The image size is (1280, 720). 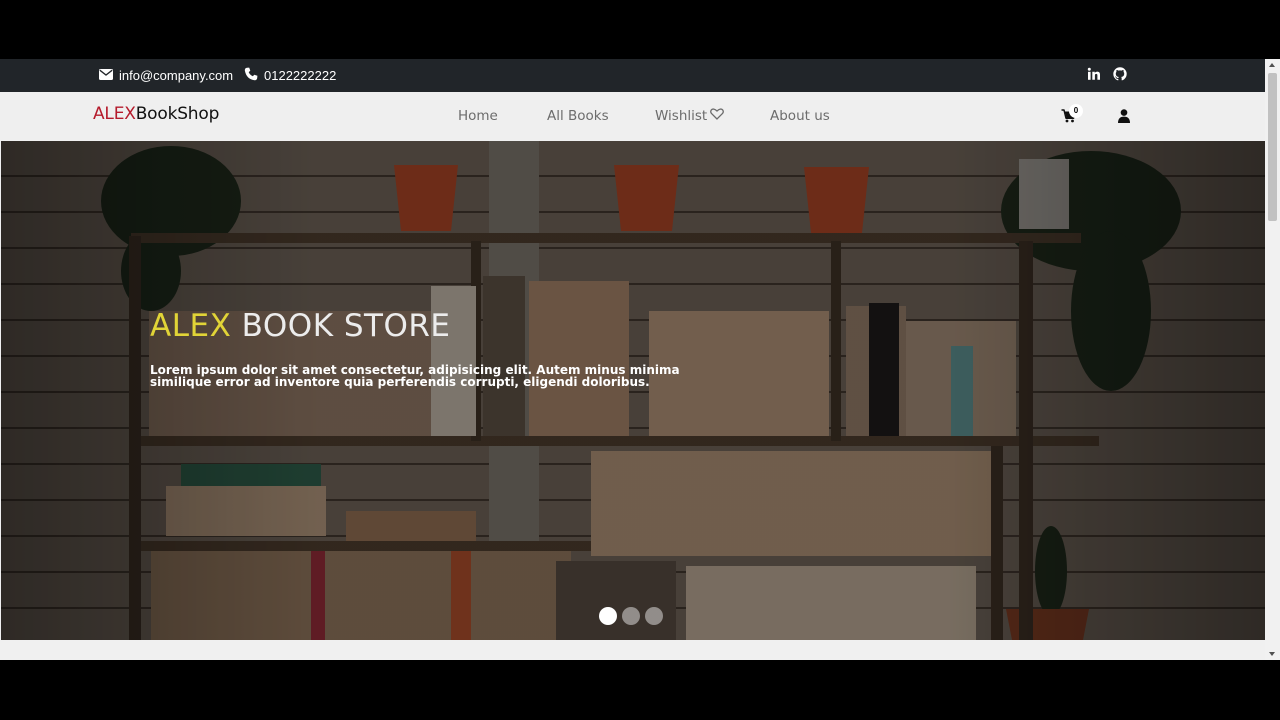 I want to click on phone-contact: 0122222222, so click(x=290, y=75).